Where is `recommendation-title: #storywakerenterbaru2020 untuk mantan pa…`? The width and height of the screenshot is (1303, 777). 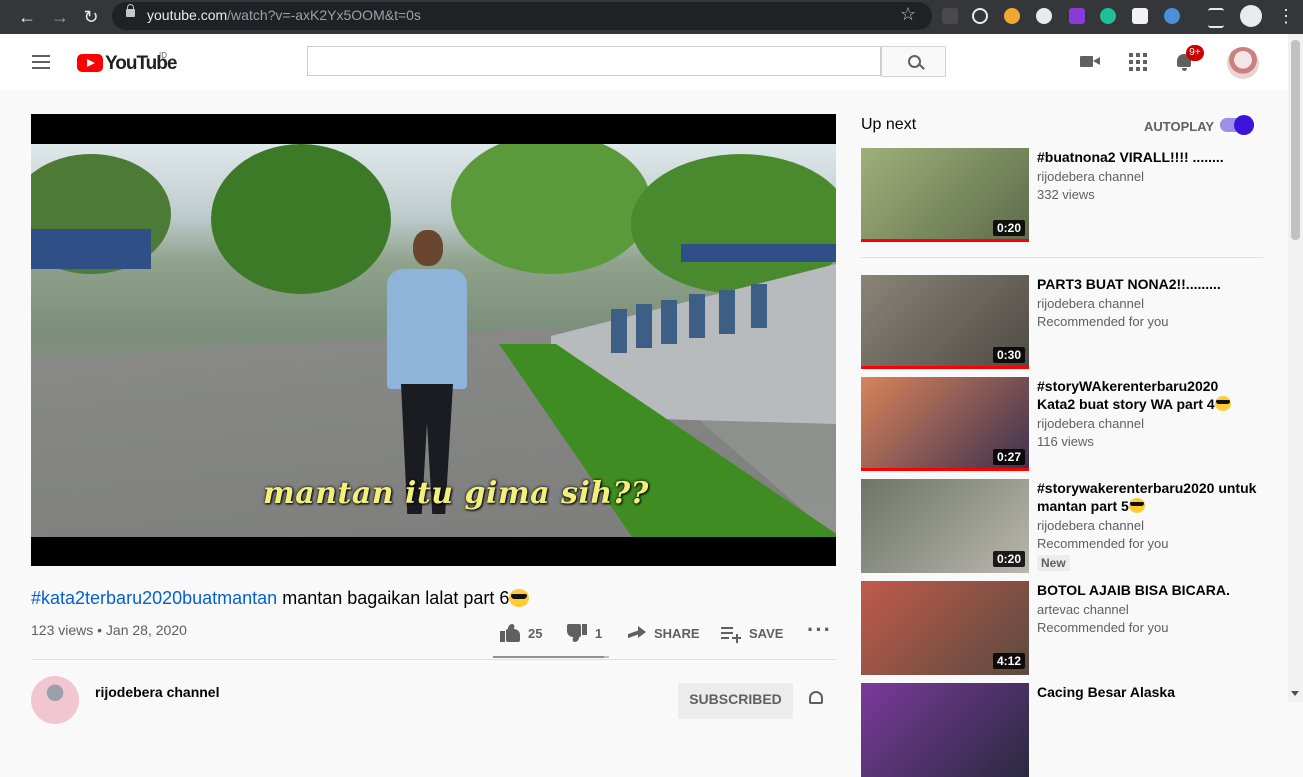 recommendation-title: #storywakerenterbaru2020 untuk mantan pa… is located at coordinates (1147, 497).